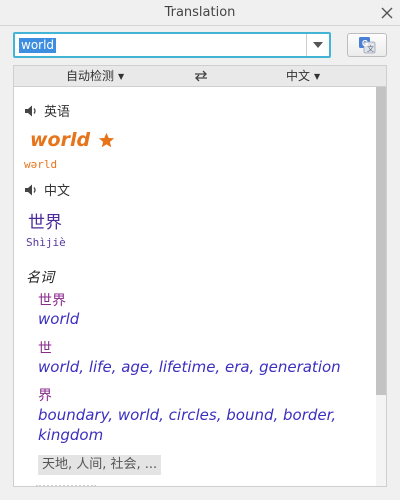  I want to click on close-button, so click(387, 13).